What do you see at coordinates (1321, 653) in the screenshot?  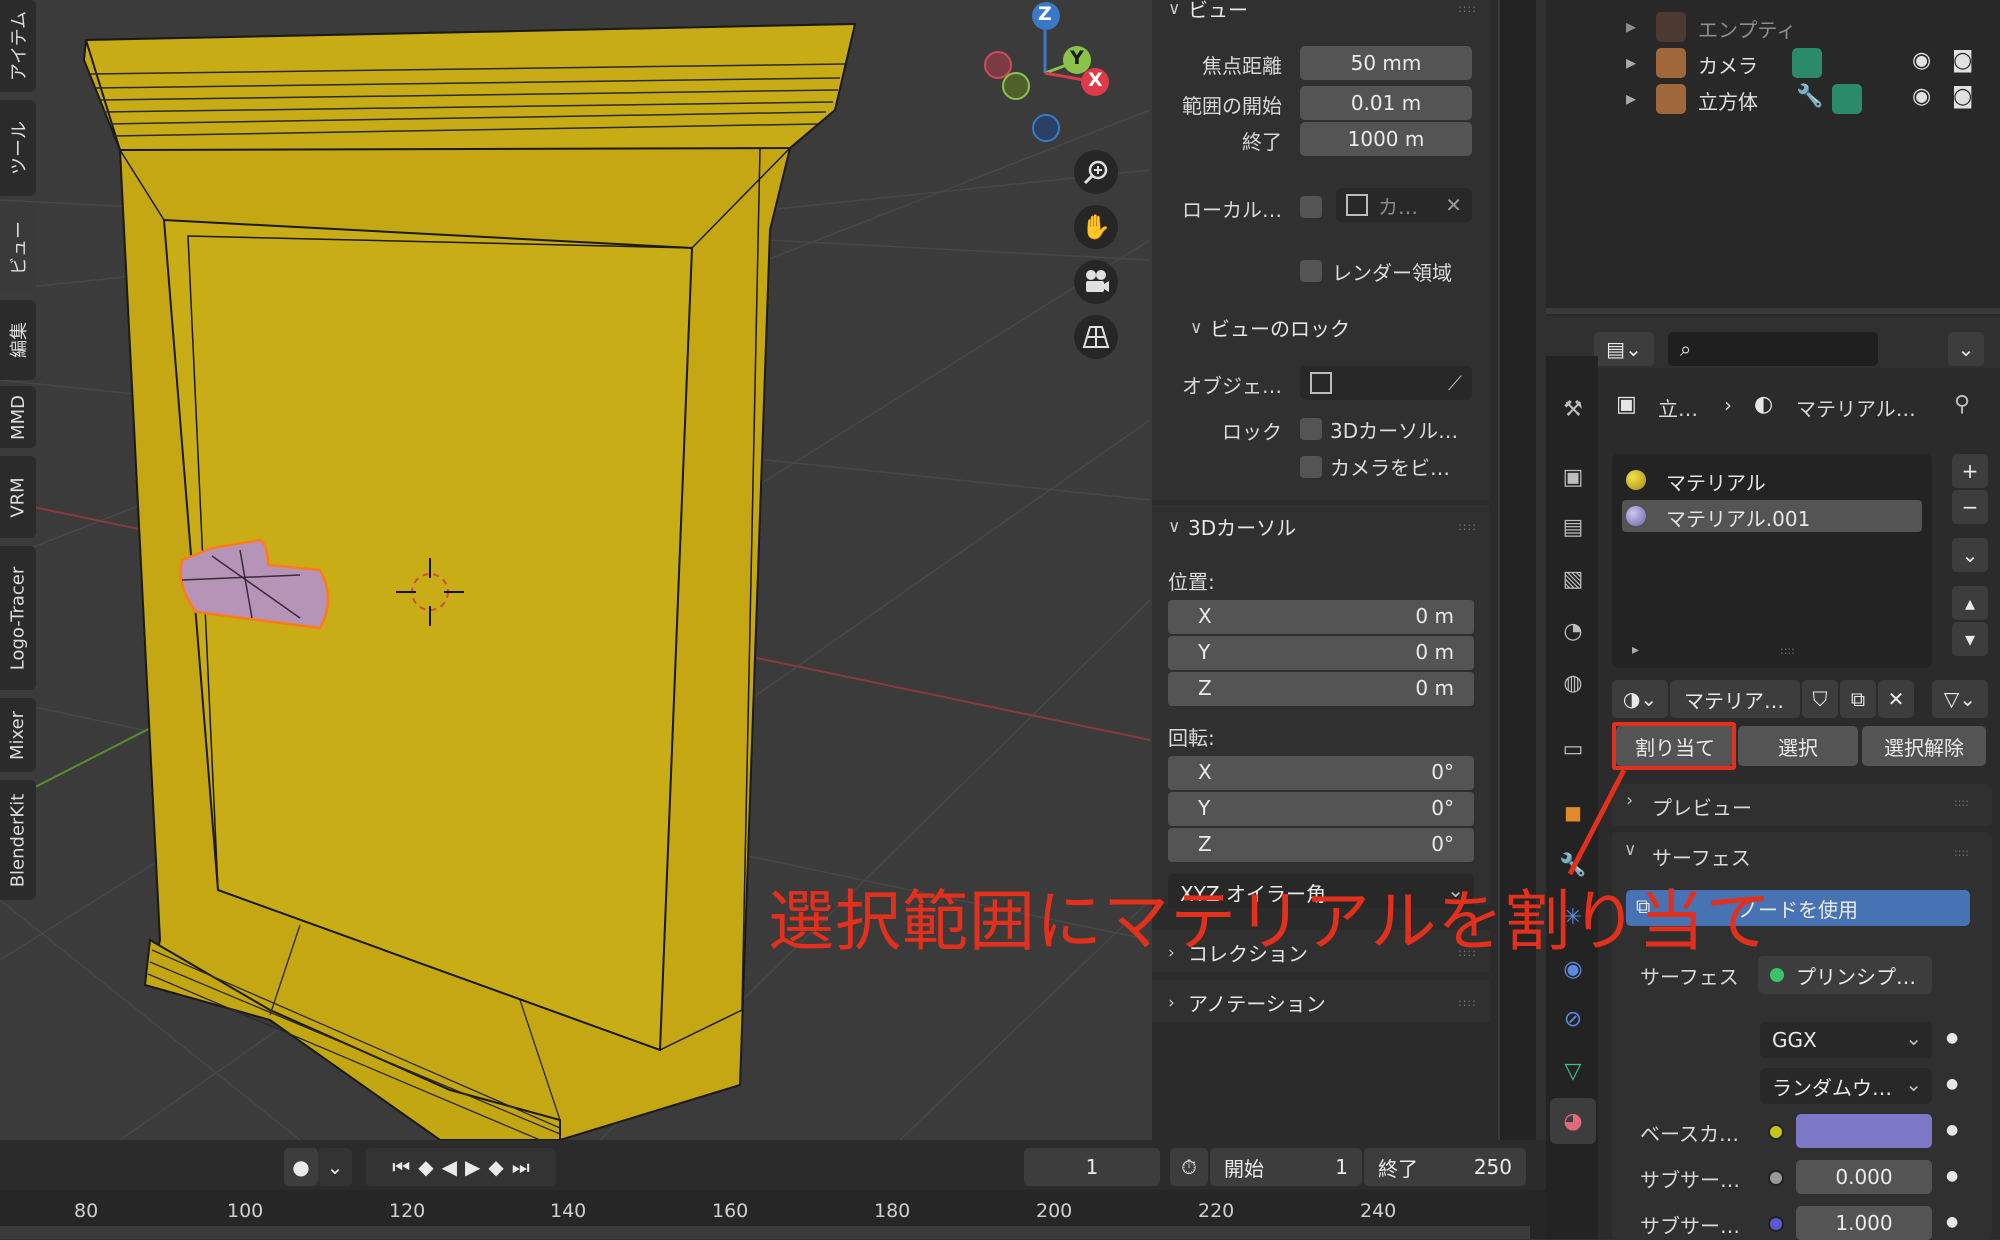 I see `location-y-field: Y 0 m` at bounding box center [1321, 653].